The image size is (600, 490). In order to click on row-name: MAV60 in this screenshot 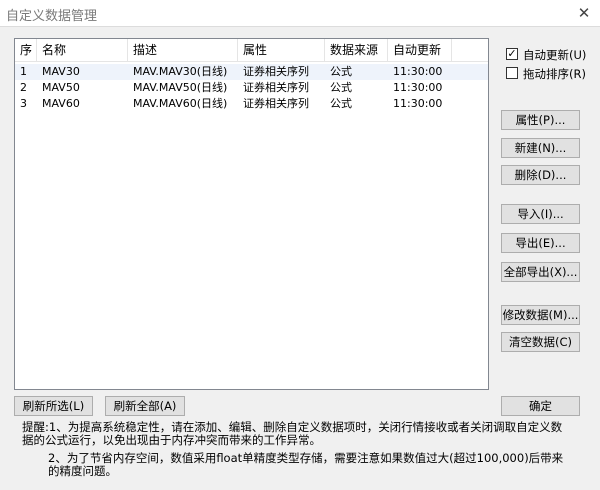, I will do `click(61, 103)`.